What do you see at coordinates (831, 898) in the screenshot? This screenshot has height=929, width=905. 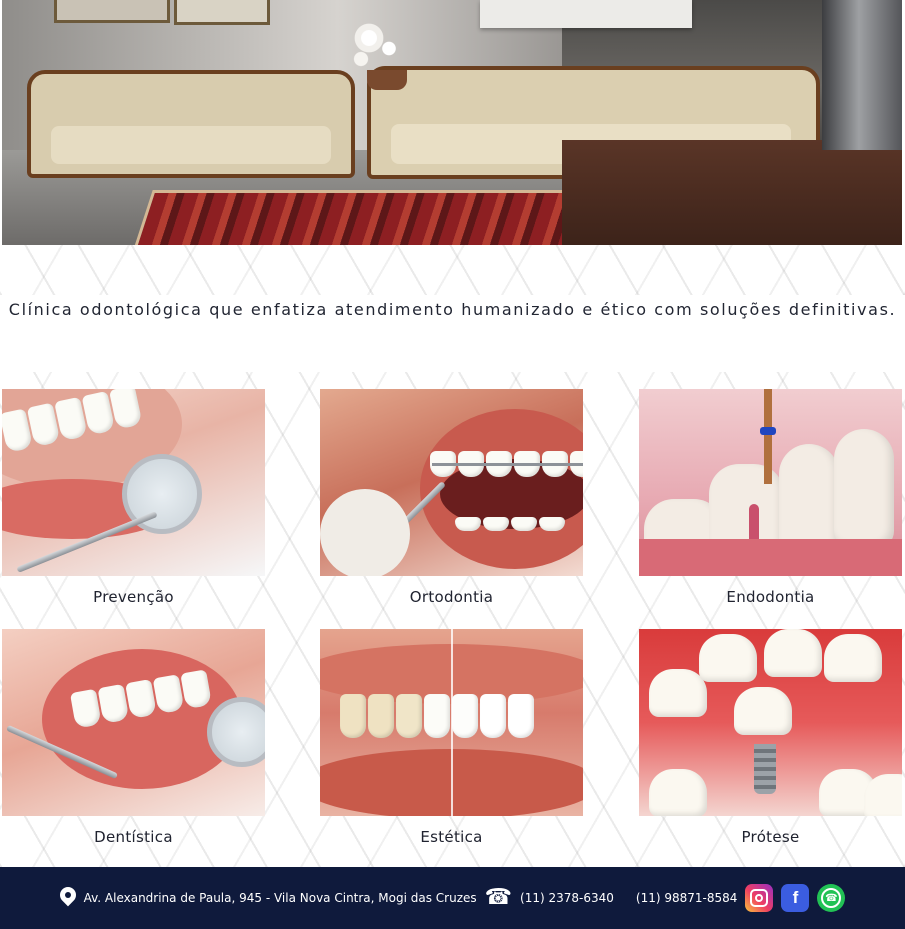 I see `whatsapp-icon: ☎` at bounding box center [831, 898].